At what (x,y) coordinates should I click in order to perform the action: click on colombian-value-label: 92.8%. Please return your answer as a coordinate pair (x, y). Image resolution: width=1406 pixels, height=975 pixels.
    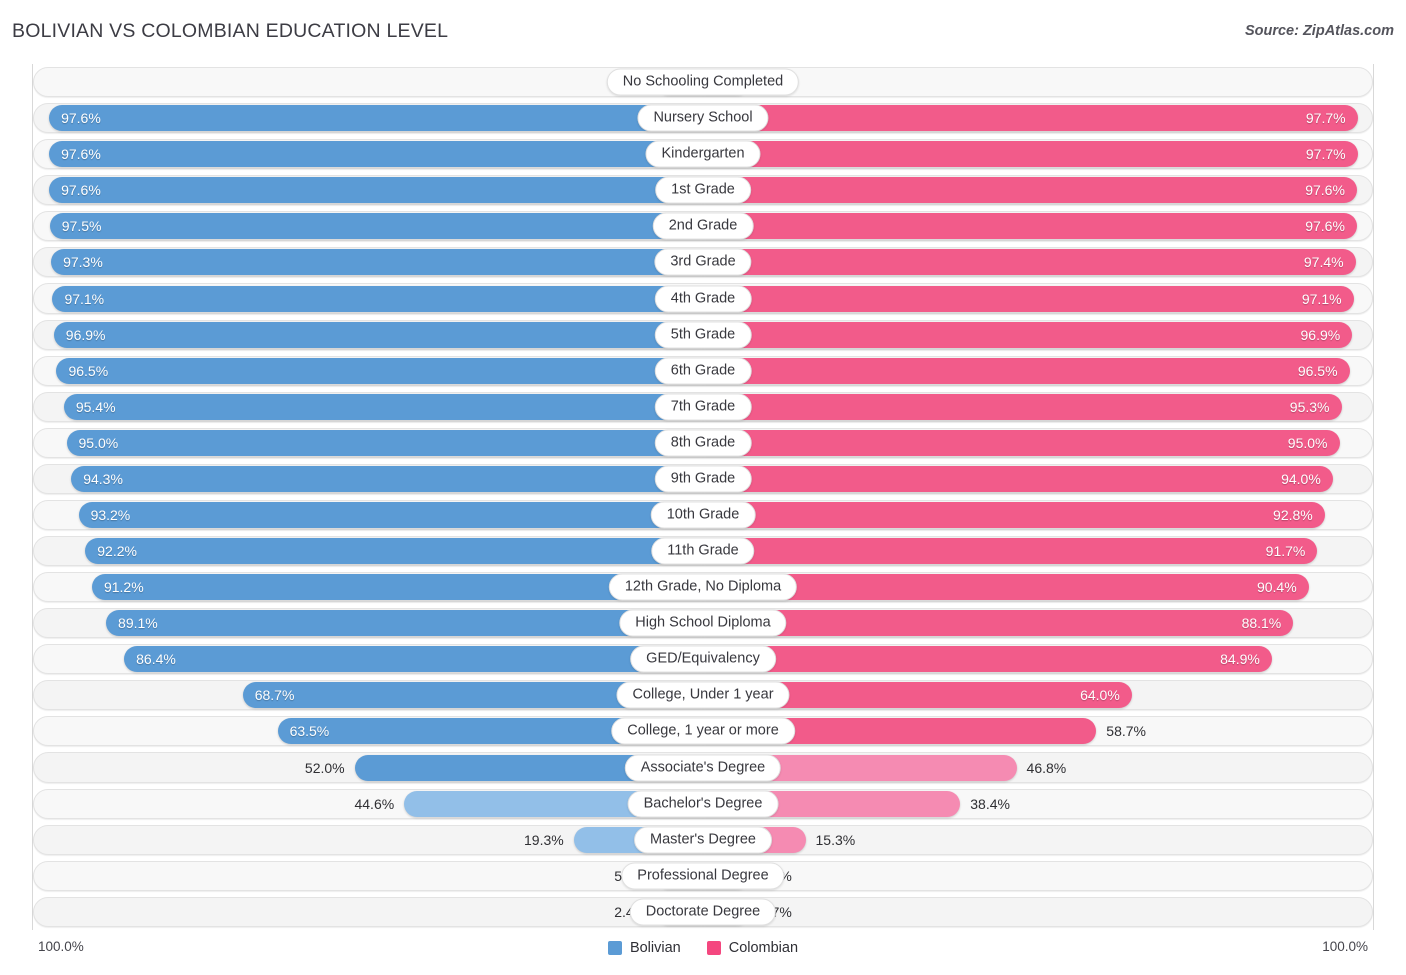
    Looking at the image, I should click on (1293, 514).